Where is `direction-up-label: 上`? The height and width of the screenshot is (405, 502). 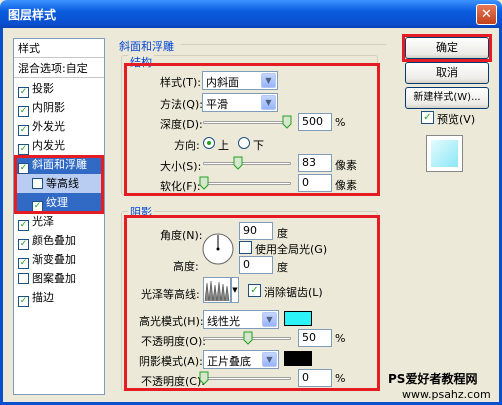 direction-up-label: 上 is located at coordinates (223, 145).